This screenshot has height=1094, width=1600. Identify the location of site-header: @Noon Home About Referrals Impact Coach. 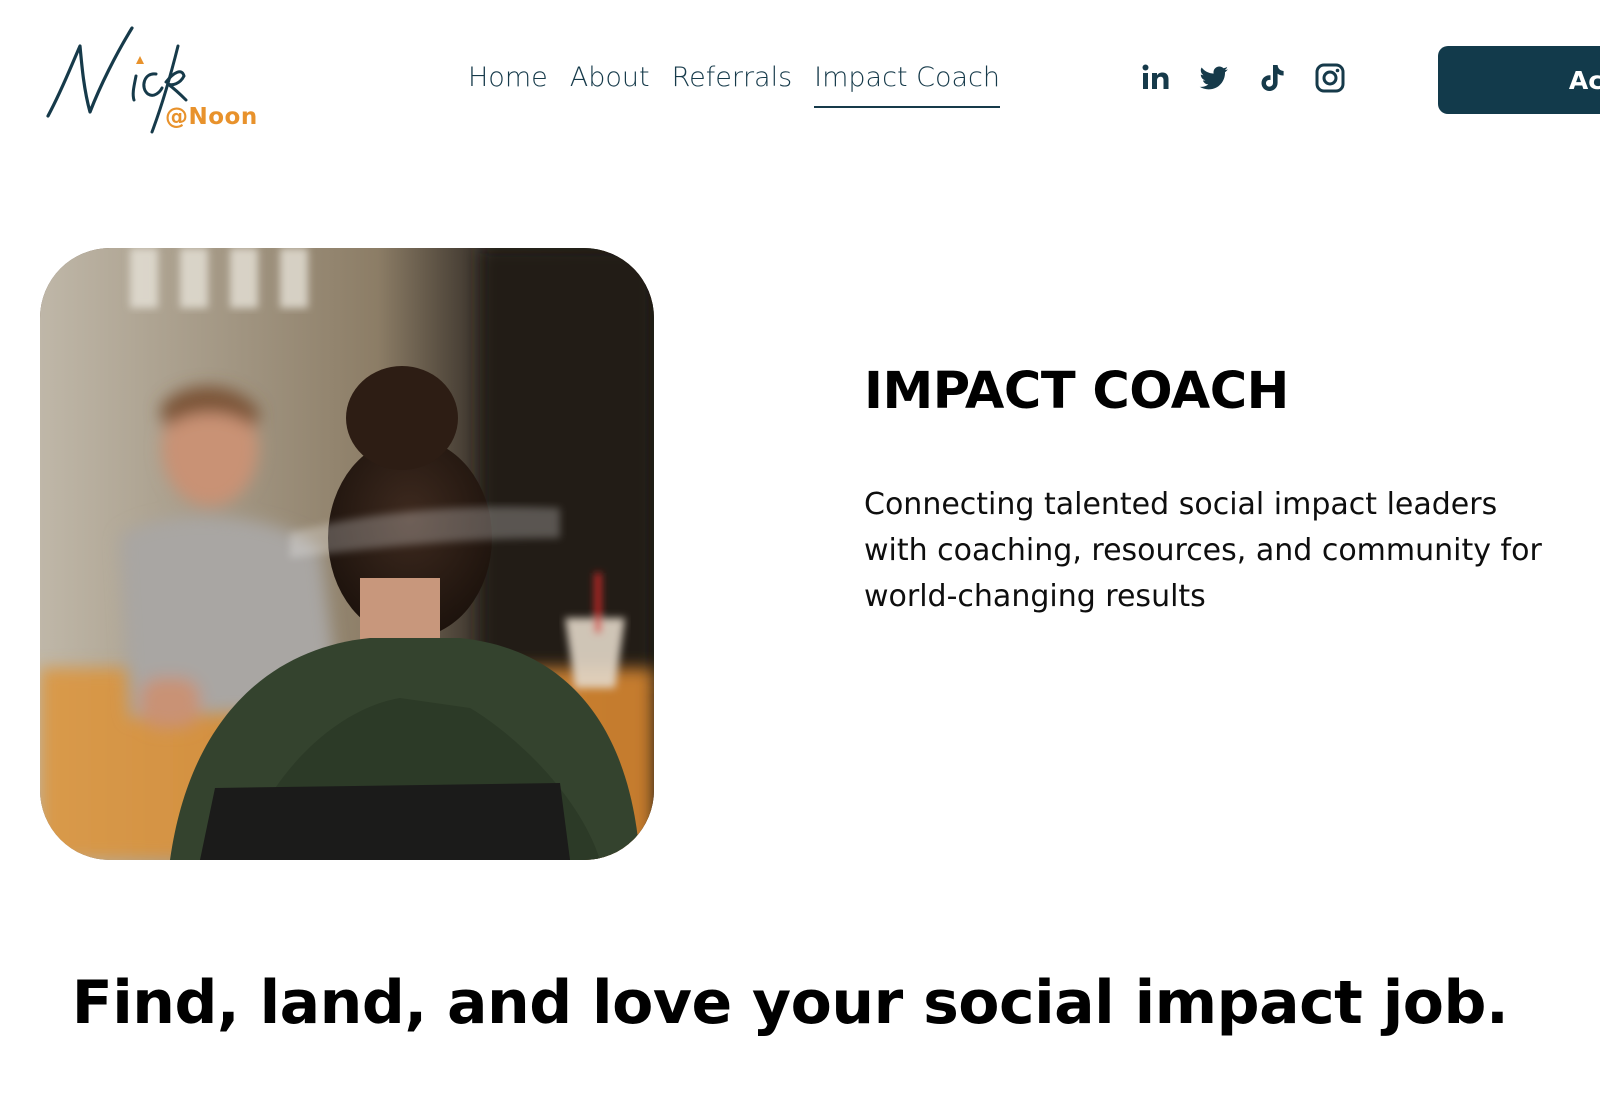
(800, 80).